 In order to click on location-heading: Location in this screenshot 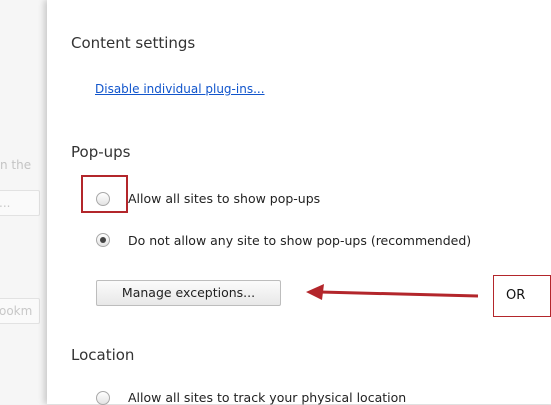, I will do `click(103, 355)`.